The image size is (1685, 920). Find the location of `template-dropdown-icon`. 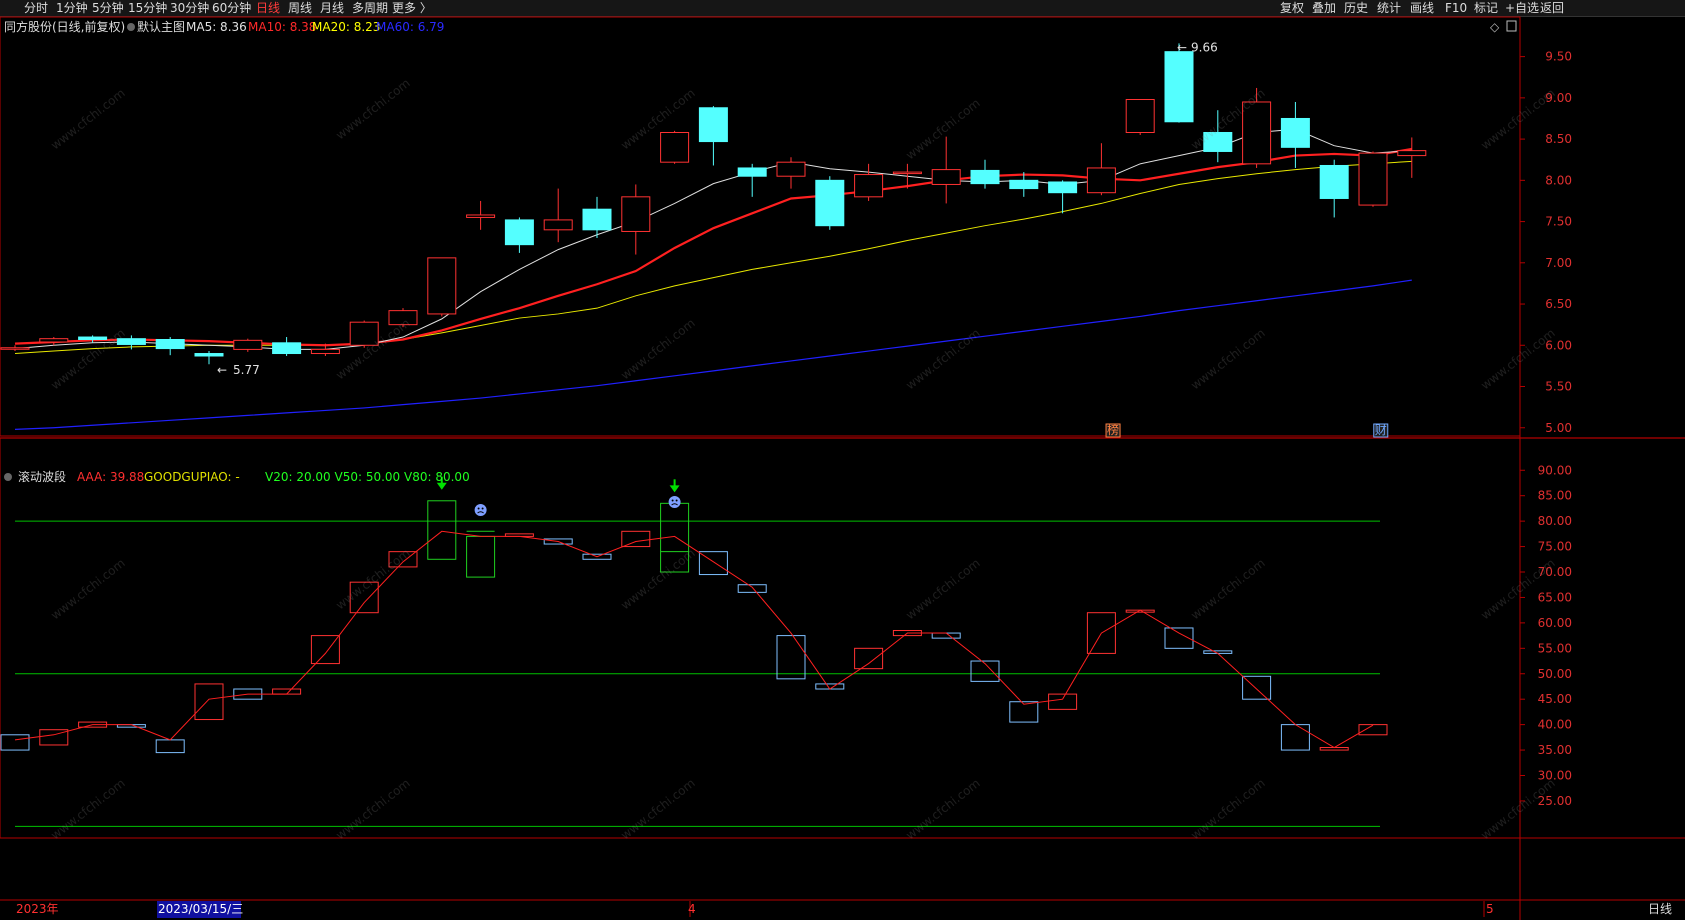

template-dropdown-icon is located at coordinates (131, 27).